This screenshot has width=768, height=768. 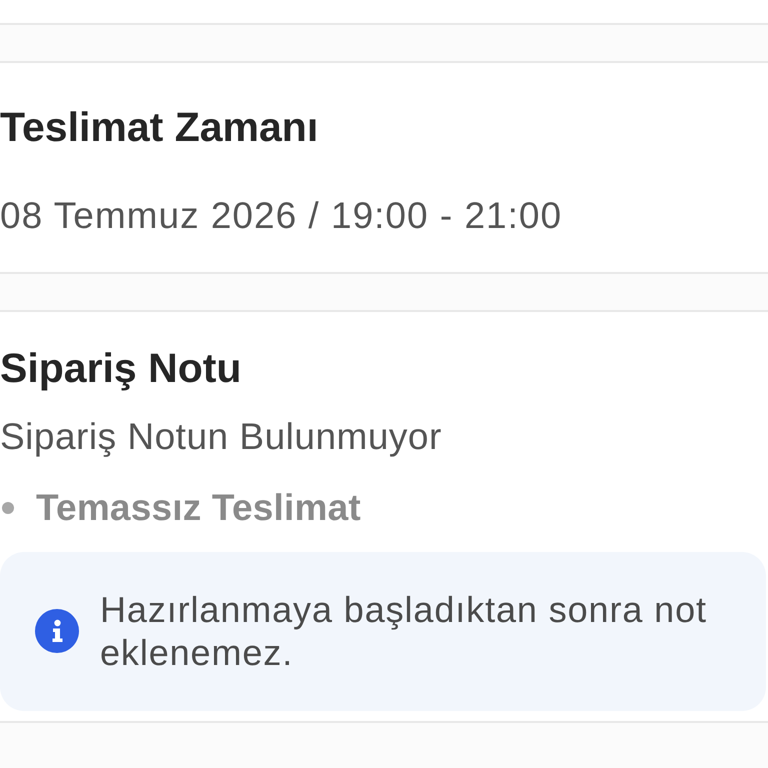 I want to click on section-title: Teslimat Zamanı, so click(x=159, y=127).